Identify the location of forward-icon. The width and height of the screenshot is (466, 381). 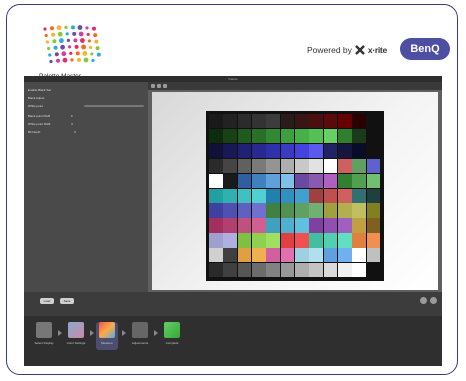
(433, 300).